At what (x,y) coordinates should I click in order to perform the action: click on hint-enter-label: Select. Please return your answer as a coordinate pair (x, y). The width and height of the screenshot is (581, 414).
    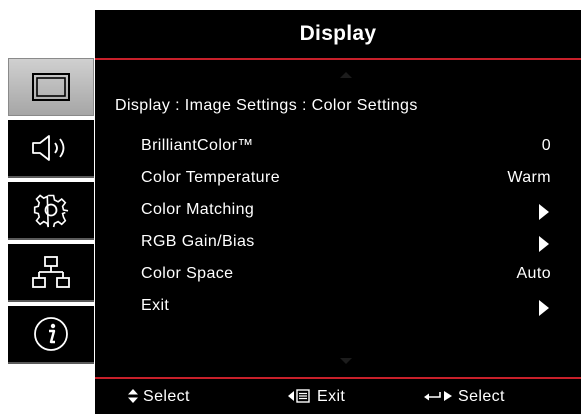
    Looking at the image, I should click on (481, 396).